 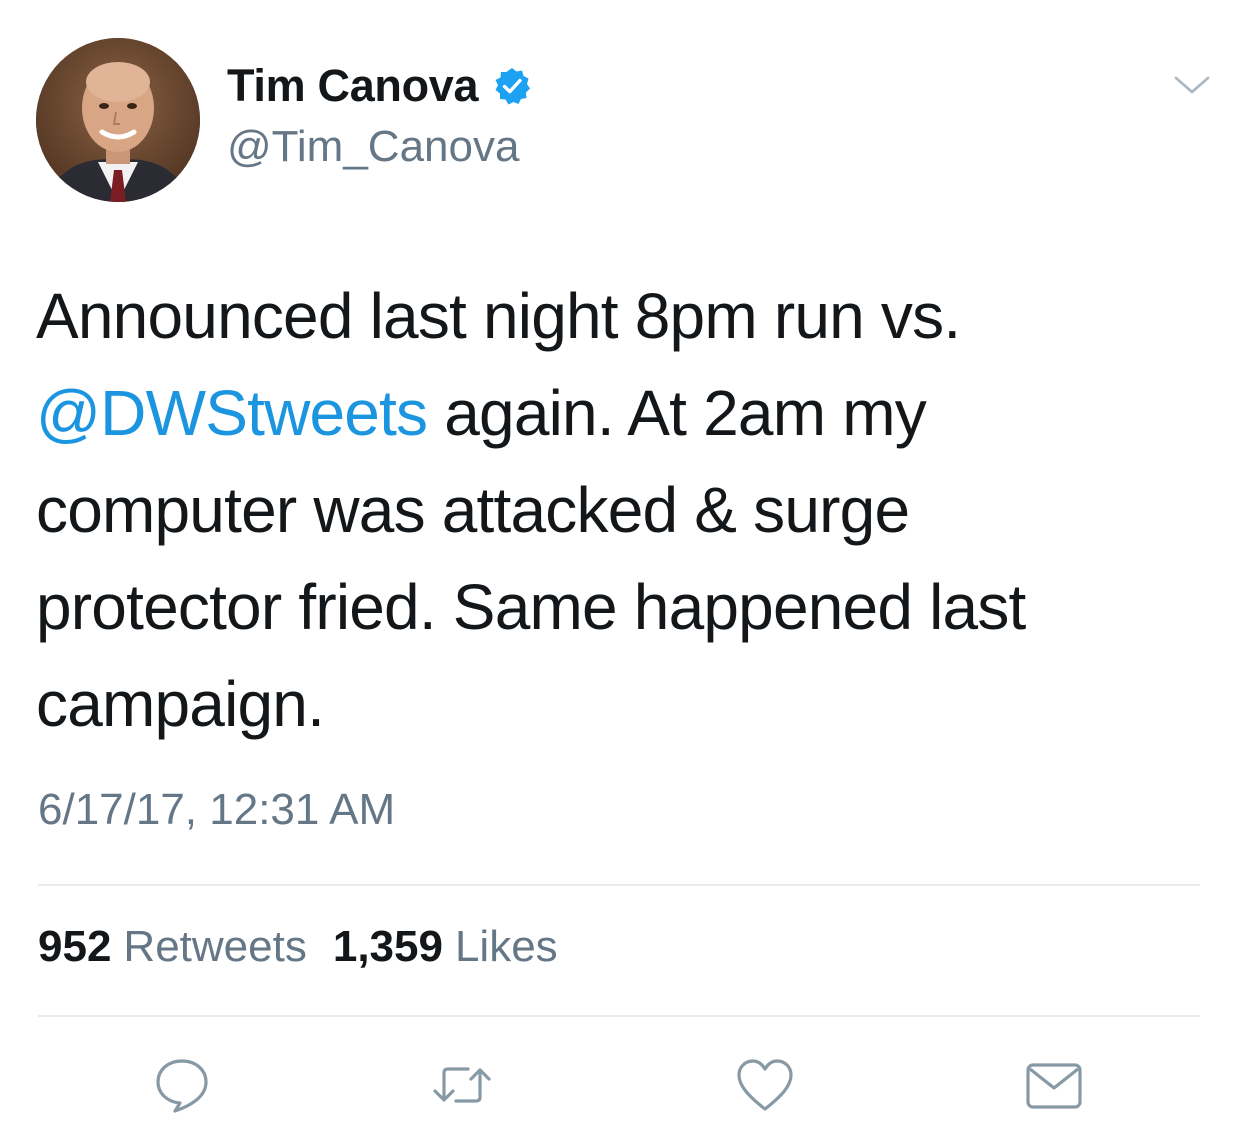 What do you see at coordinates (215, 946) in the screenshot?
I see `retweets-label: Retweets` at bounding box center [215, 946].